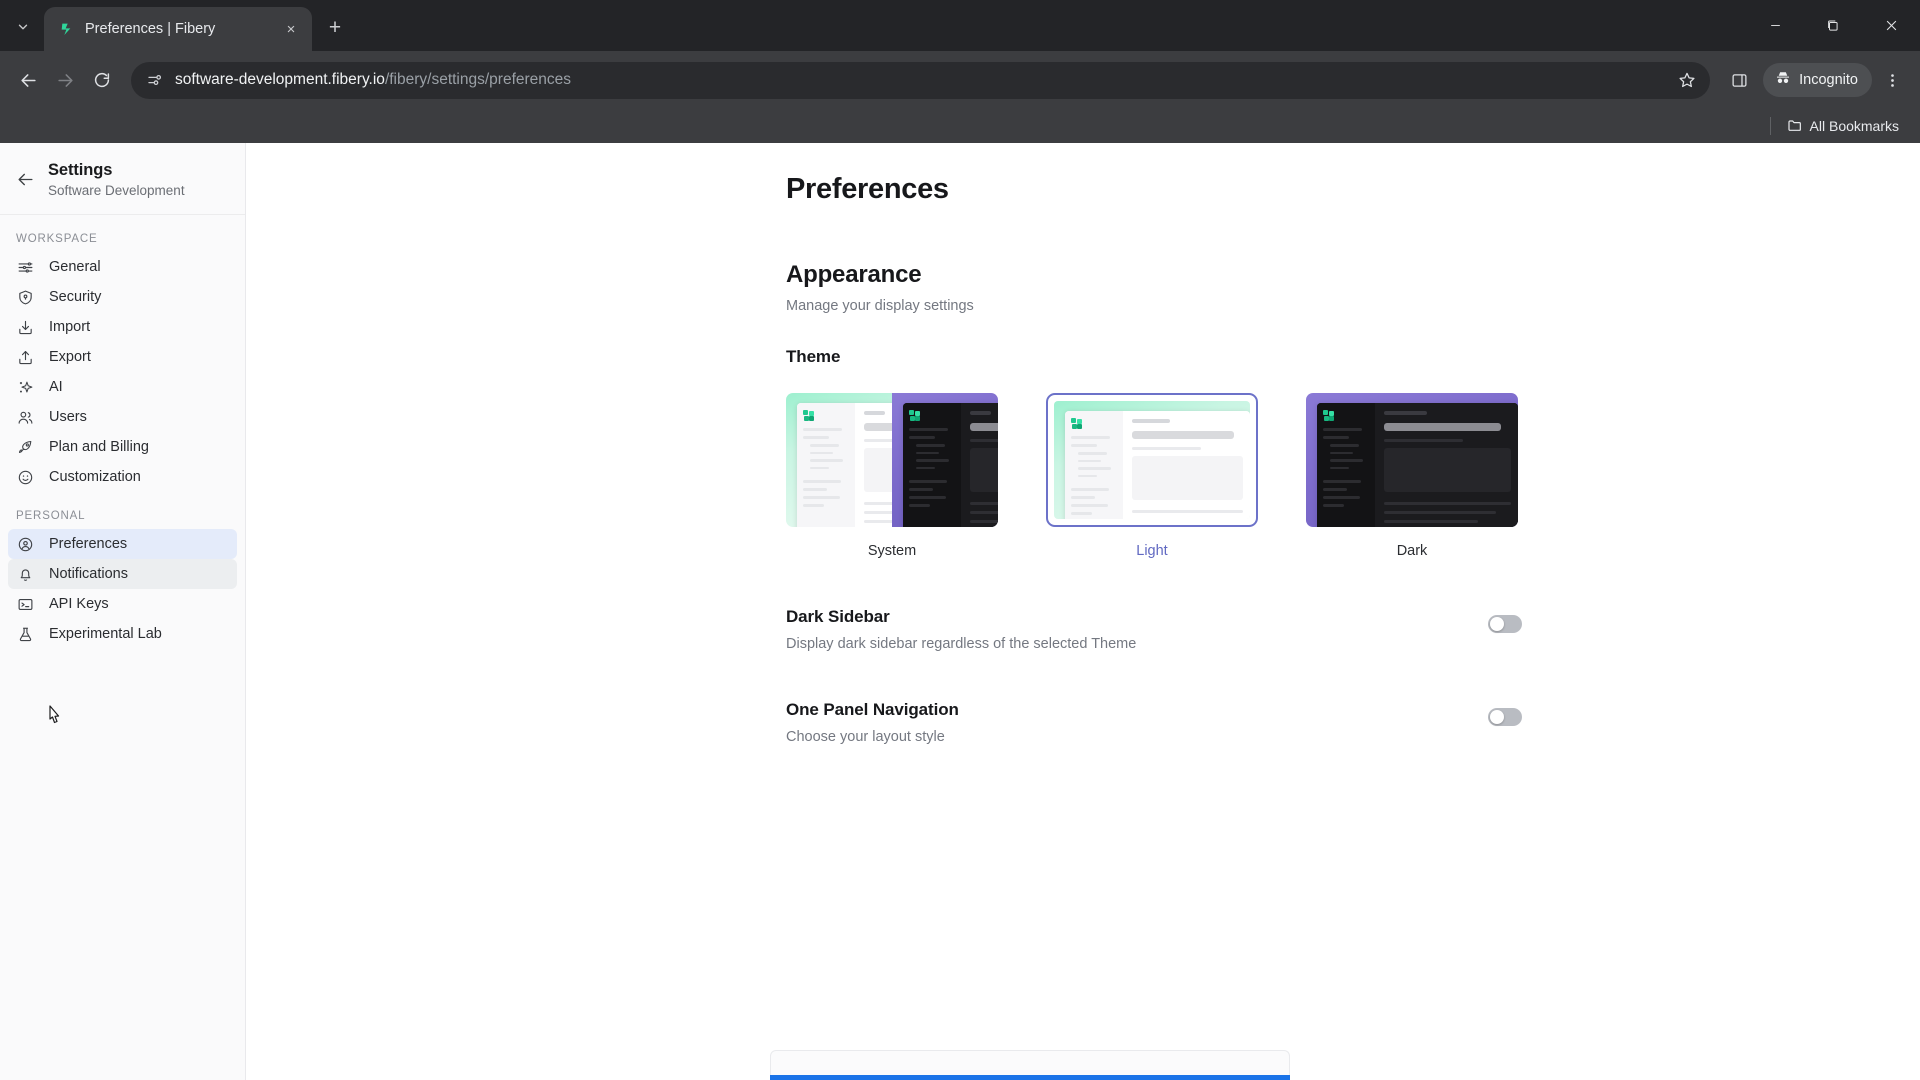 The image size is (1920, 1080). I want to click on theme-label-system: System, so click(892, 551).